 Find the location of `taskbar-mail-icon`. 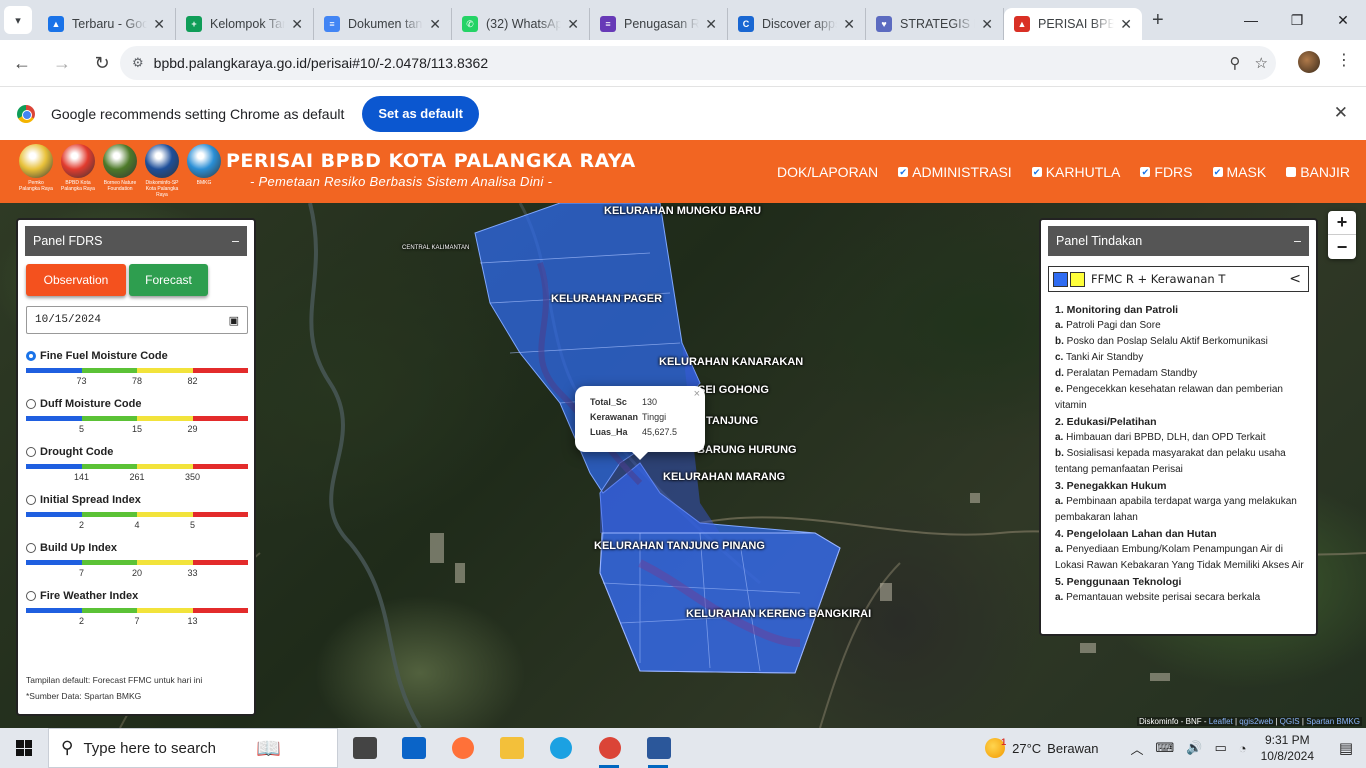

taskbar-mail-icon is located at coordinates (413, 748).